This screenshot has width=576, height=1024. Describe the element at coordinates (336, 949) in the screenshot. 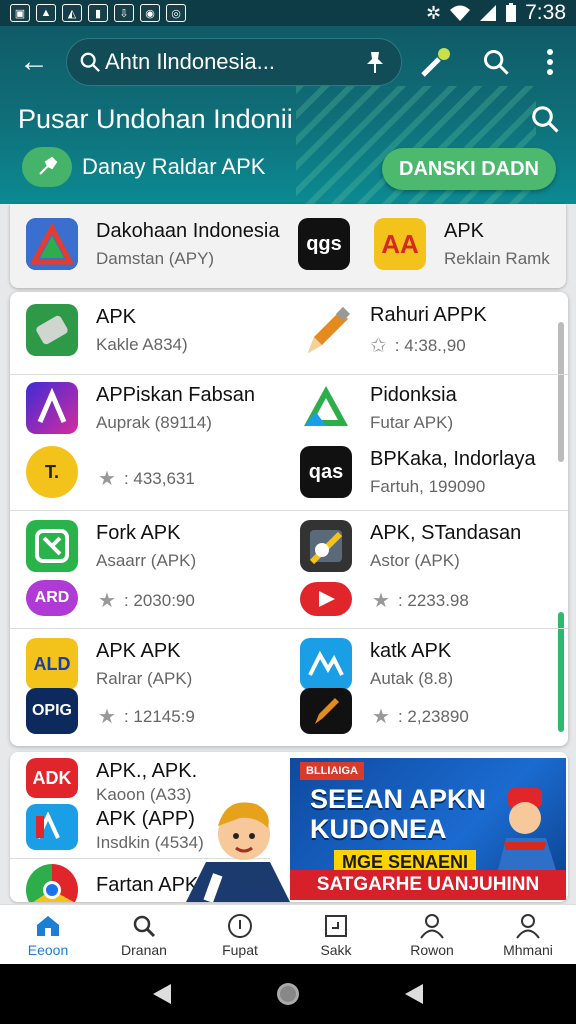

I see `nav-label: Sakk` at that location.